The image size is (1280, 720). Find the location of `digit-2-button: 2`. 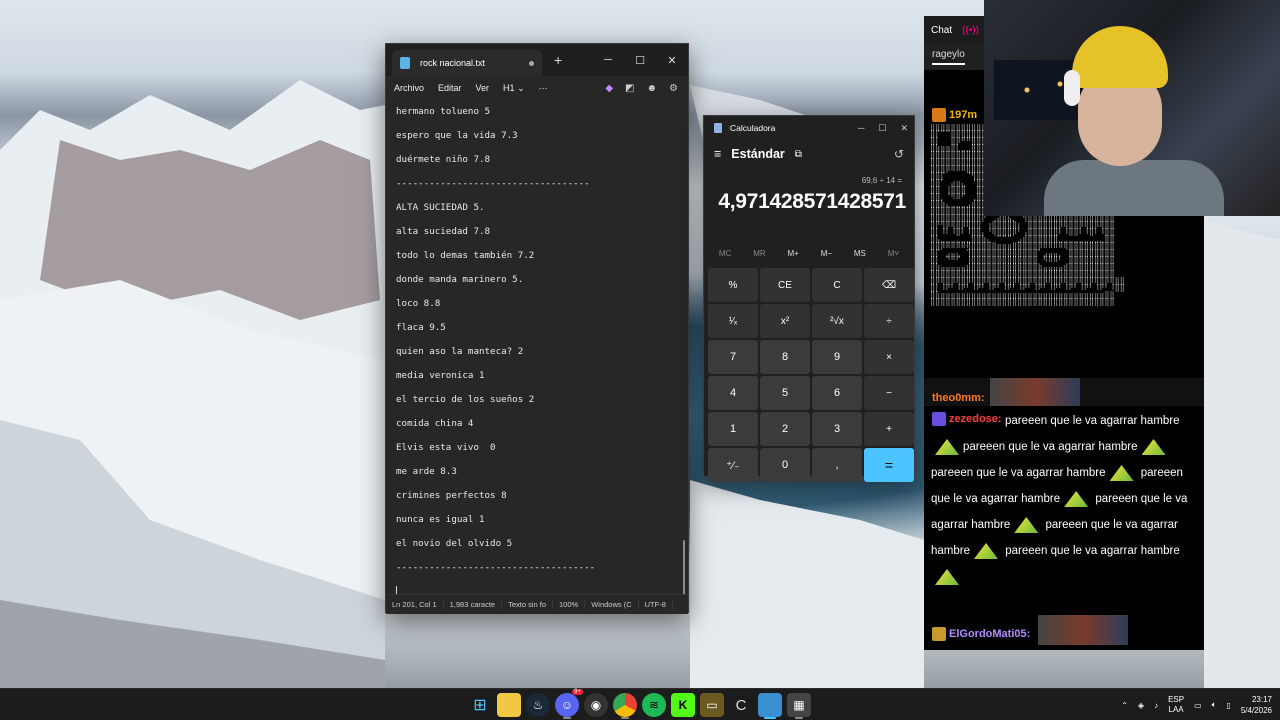

digit-2-button: 2 is located at coordinates (785, 429).